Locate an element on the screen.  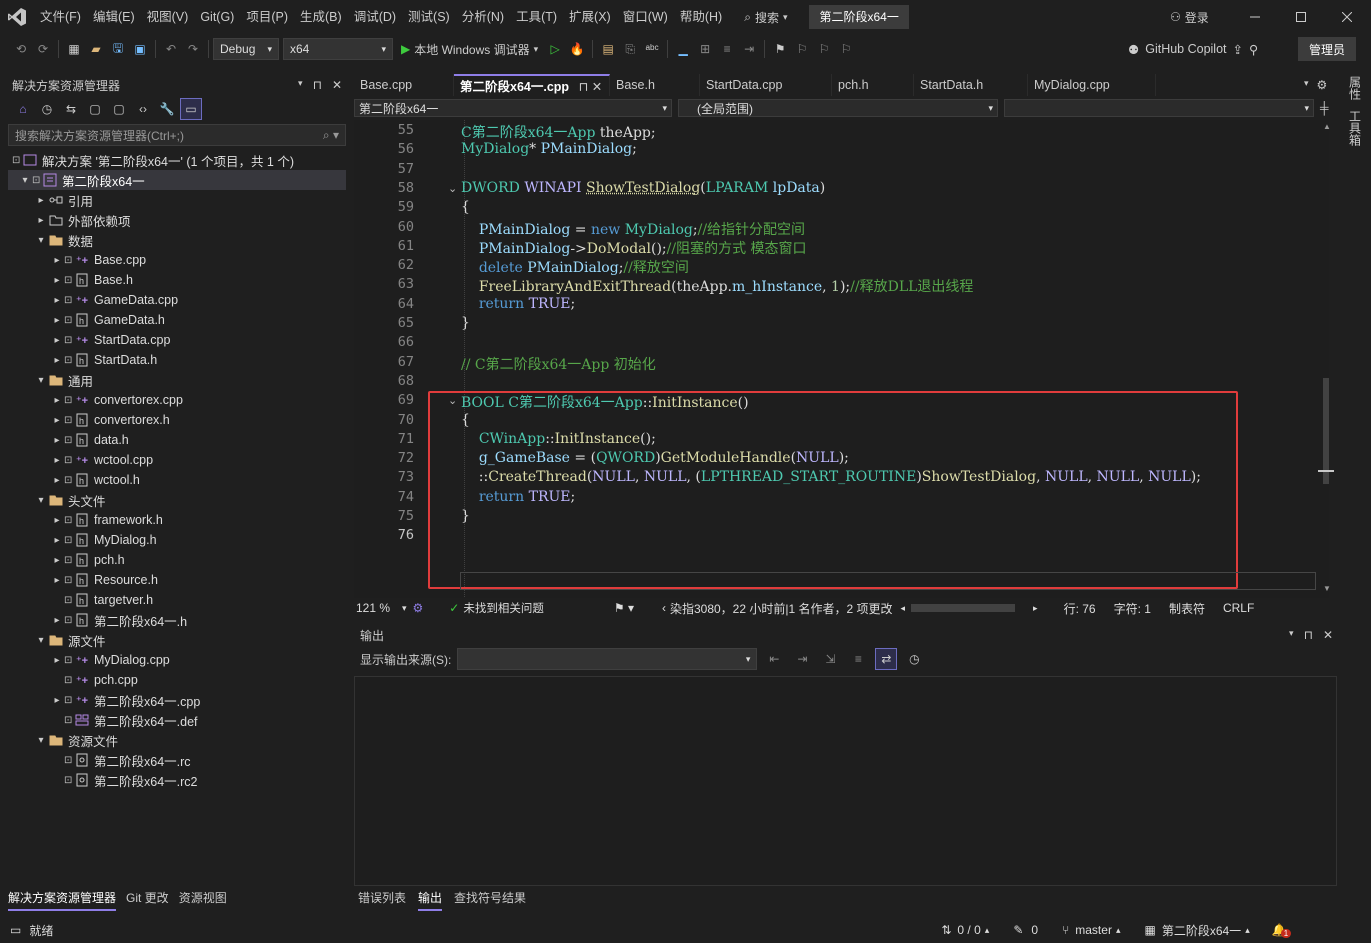
share-icon: ⇪ is located at coordinates (1238, 49).